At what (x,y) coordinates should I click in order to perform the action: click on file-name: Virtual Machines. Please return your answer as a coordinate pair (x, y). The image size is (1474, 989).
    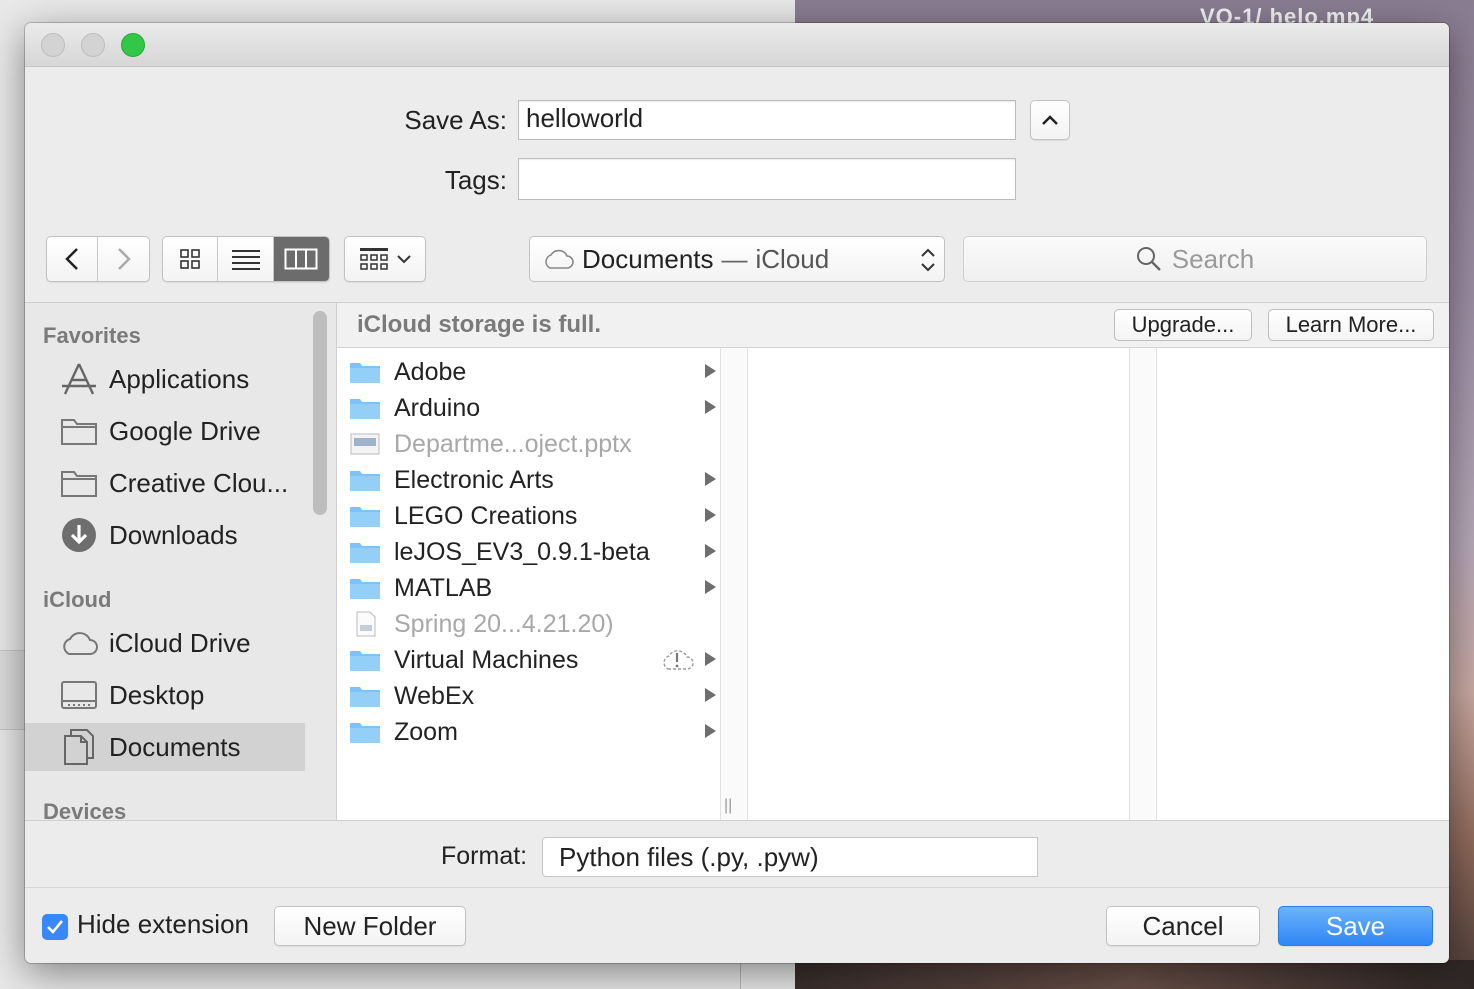
    Looking at the image, I should click on (486, 659).